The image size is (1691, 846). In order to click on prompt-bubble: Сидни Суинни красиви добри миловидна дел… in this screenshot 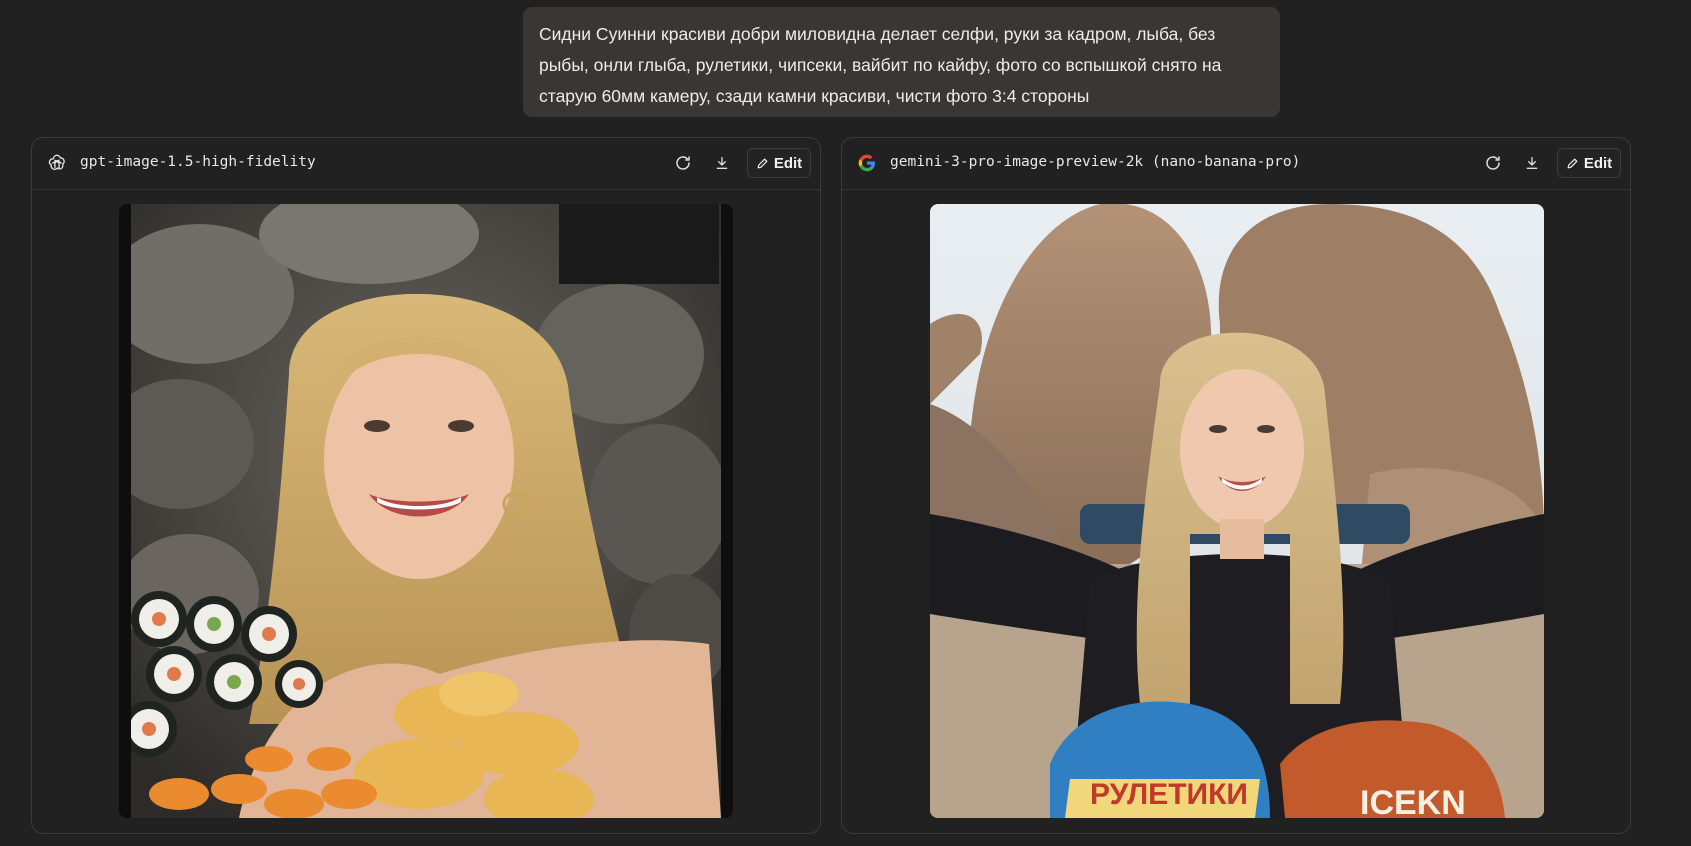, I will do `click(901, 62)`.